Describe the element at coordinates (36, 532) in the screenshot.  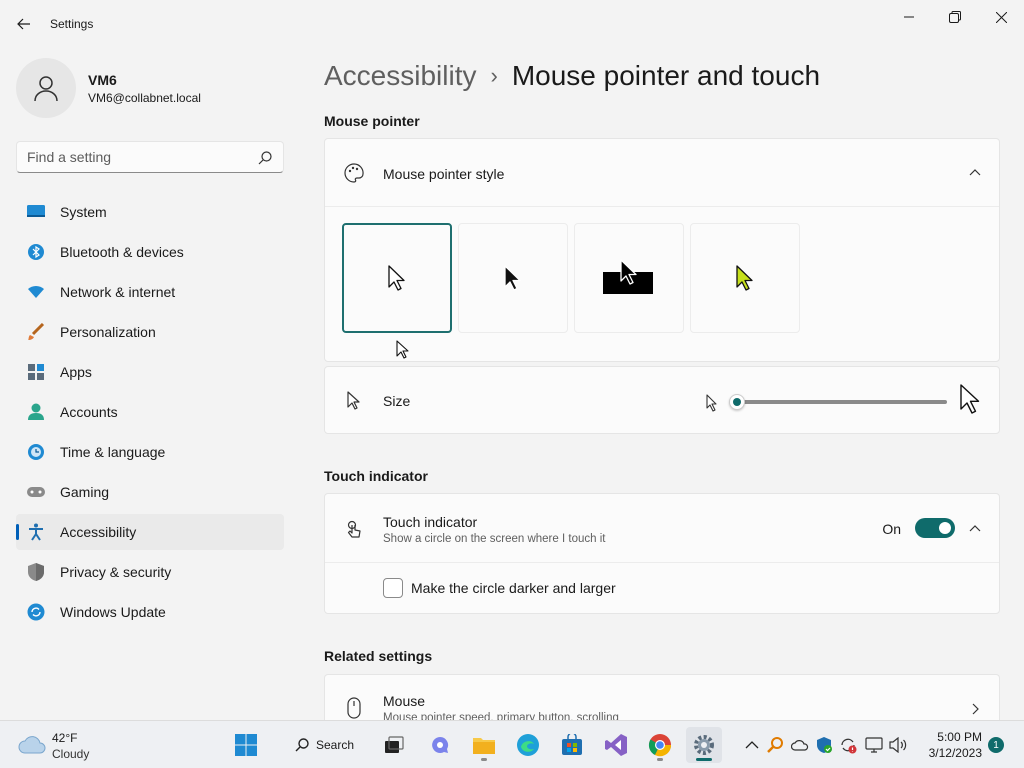
I see `accessibility-icon` at that location.